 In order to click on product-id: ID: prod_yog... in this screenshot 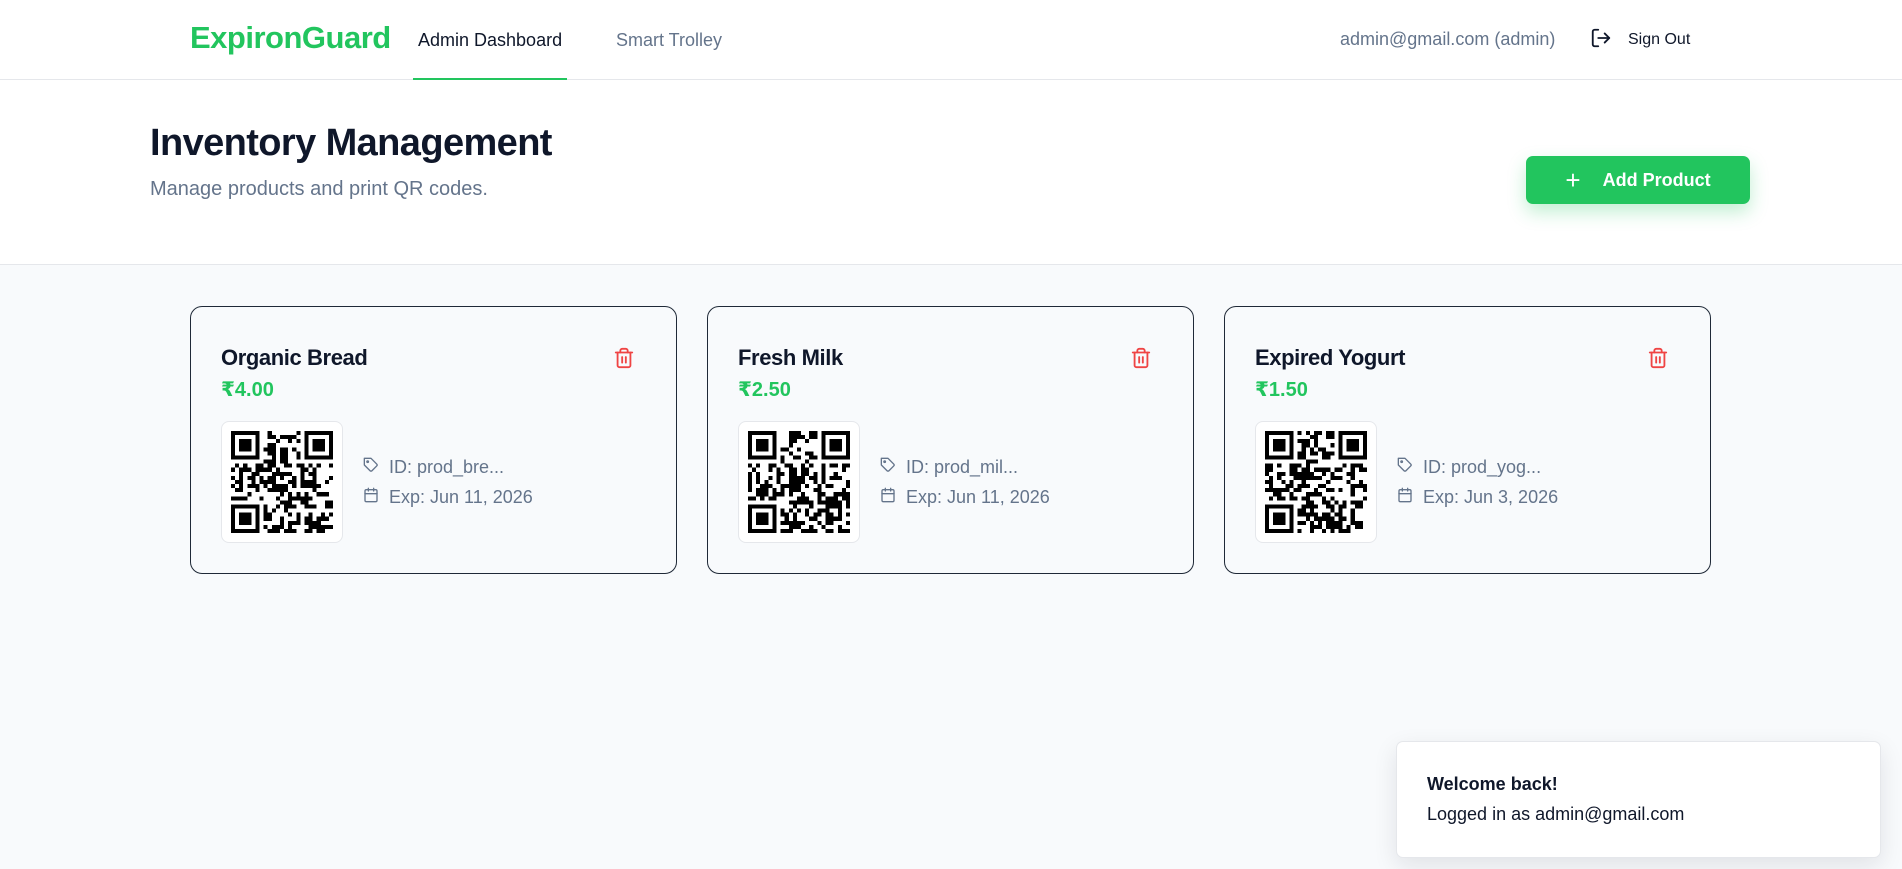, I will do `click(1482, 467)`.